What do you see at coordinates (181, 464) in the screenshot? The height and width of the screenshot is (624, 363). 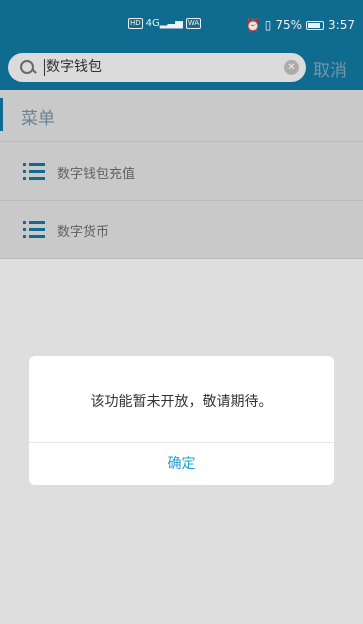 I see `confirm-button: 确定` at bounding box center [181, 464].